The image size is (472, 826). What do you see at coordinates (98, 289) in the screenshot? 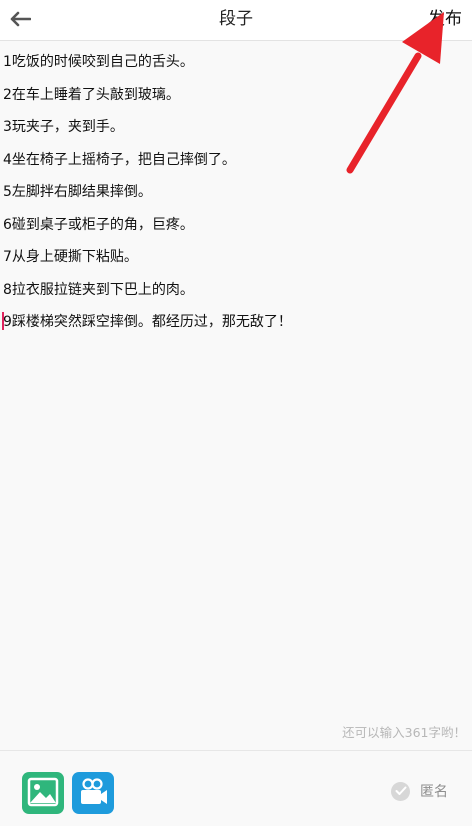
I see `text-line: 8拉衣服拉链夹到下巴上的肉。` at bounding box center [98, 289].